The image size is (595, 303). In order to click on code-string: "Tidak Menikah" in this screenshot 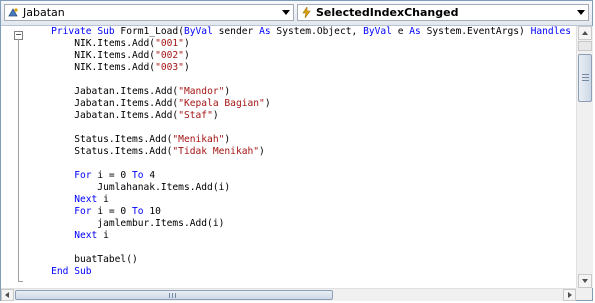, I will do `click(216, 151)`.